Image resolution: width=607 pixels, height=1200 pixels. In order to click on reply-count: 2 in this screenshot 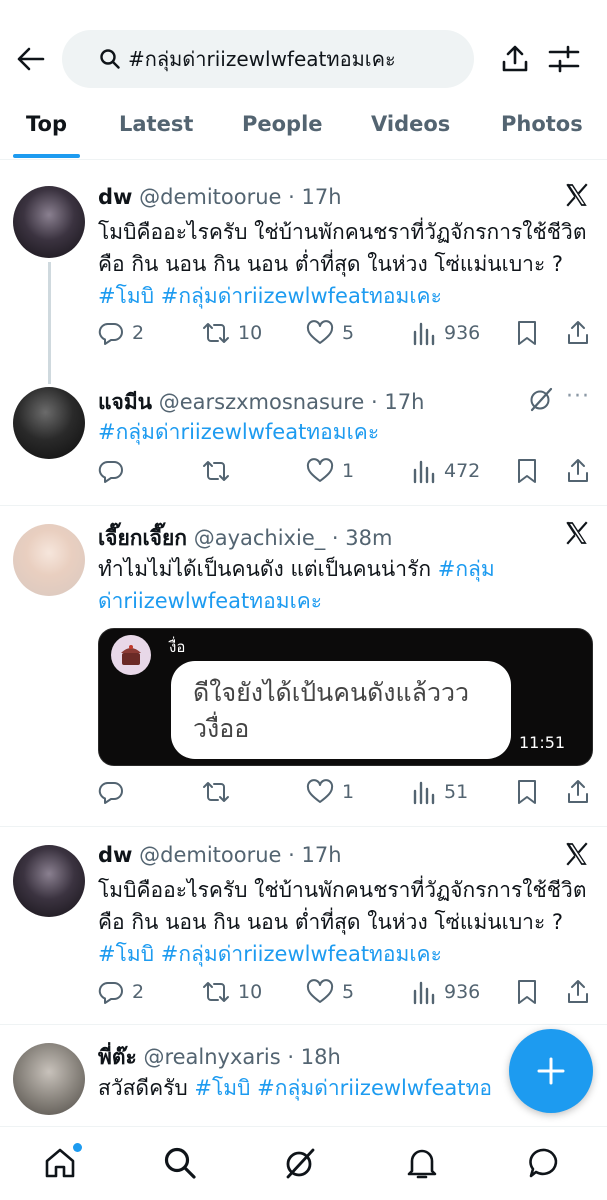, I will do `click(138, 333)`.